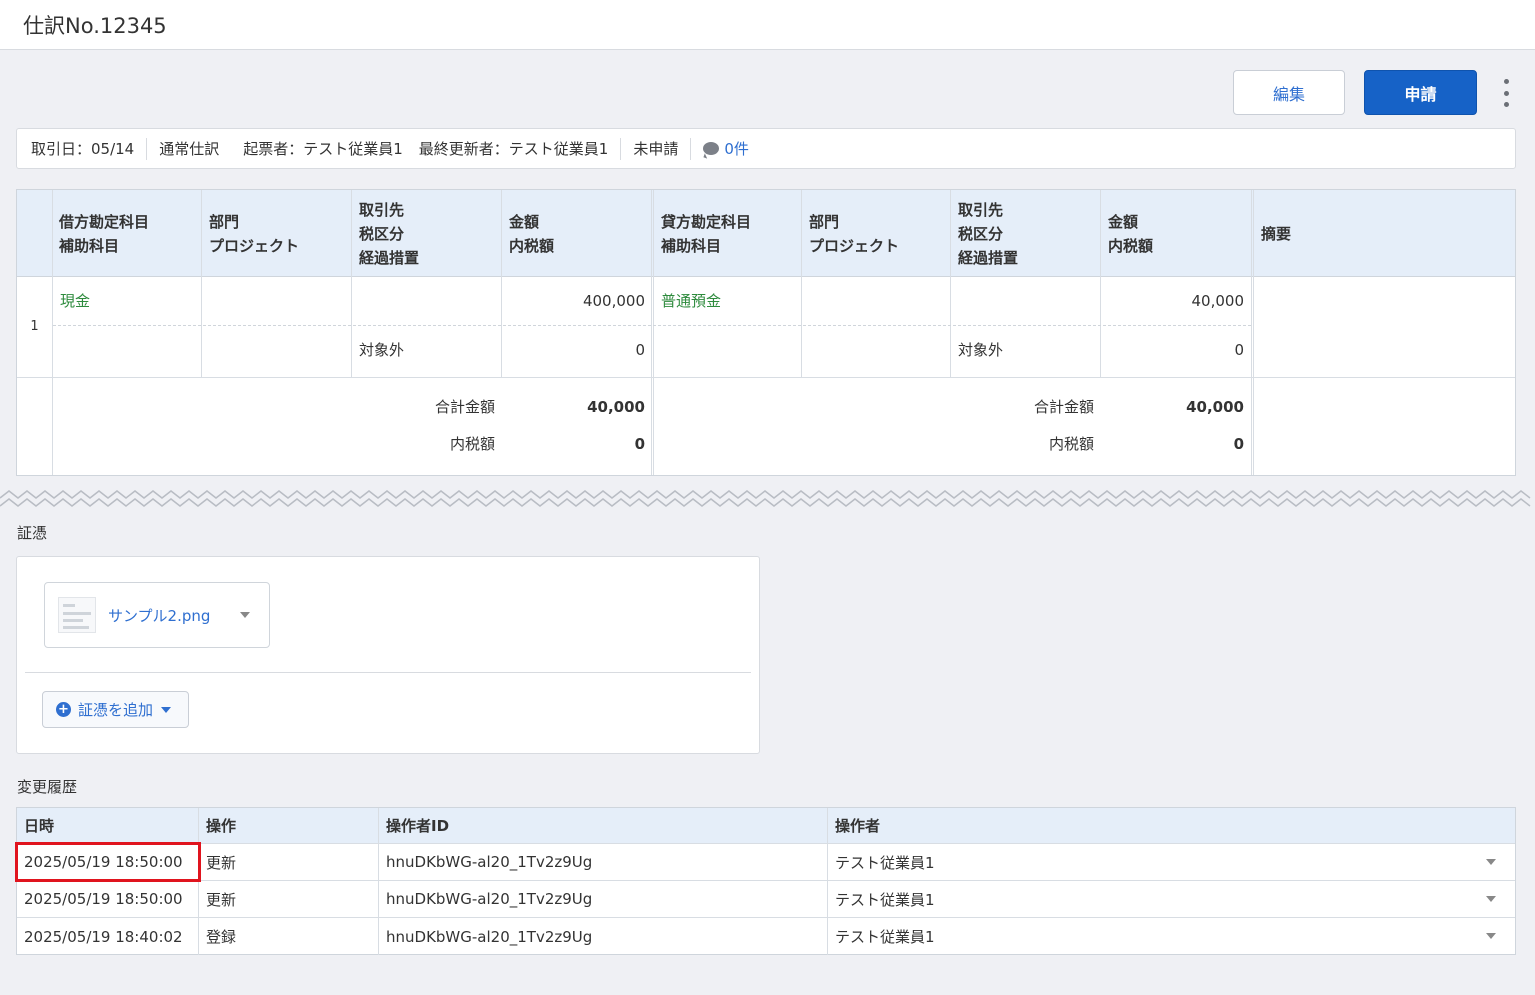  I want to click on status-badge: 未申請, so click(655, 148).